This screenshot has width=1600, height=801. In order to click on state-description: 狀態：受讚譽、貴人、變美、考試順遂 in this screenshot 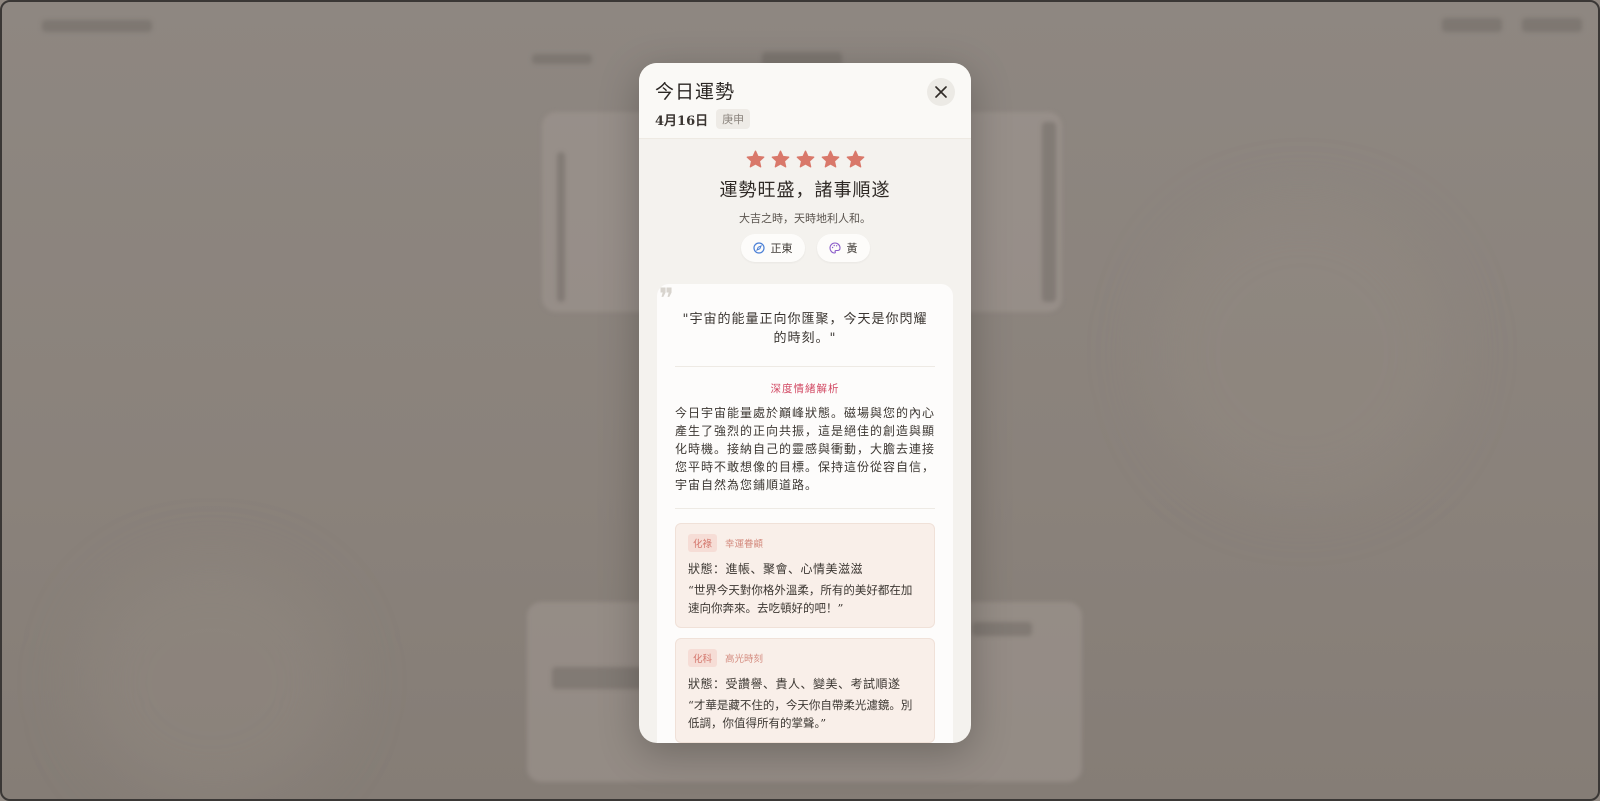, I will do `click(794, 684)`.